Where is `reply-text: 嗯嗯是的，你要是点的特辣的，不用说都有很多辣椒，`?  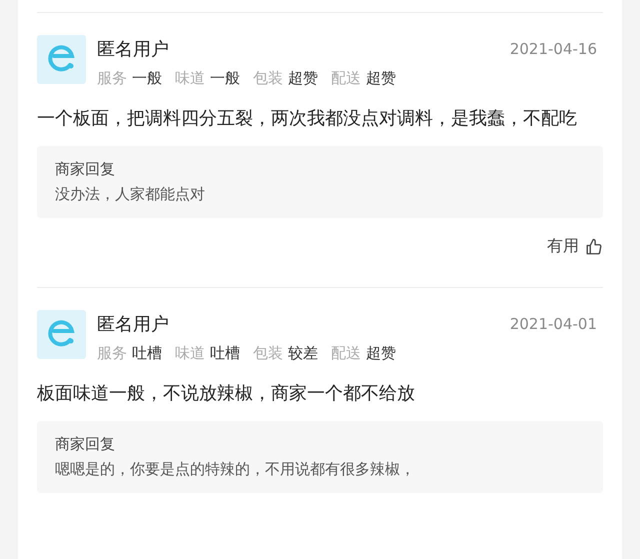 reply-text: 嗯嗯是的，你要是点的特辣的，不用说都有很多辣椒， is located at coordinates (235, 469).